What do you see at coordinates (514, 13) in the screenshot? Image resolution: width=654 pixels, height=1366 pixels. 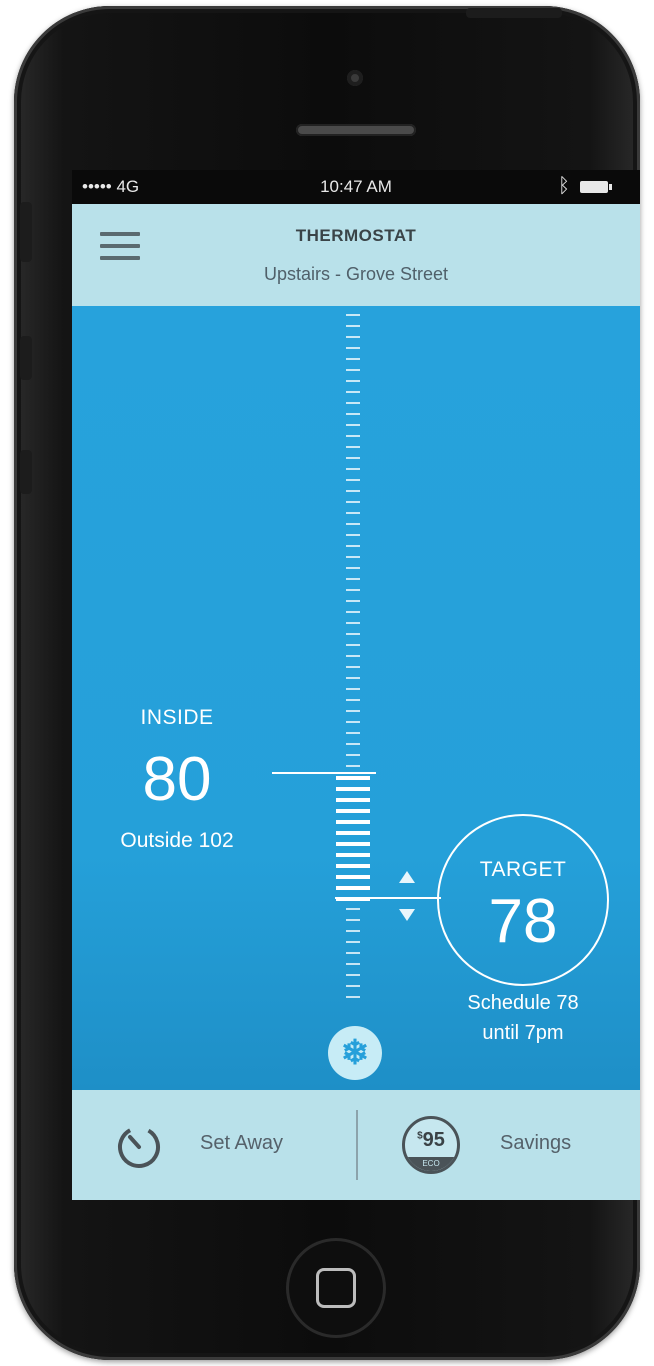 I see `power-button` at bounding box center [514, 13].